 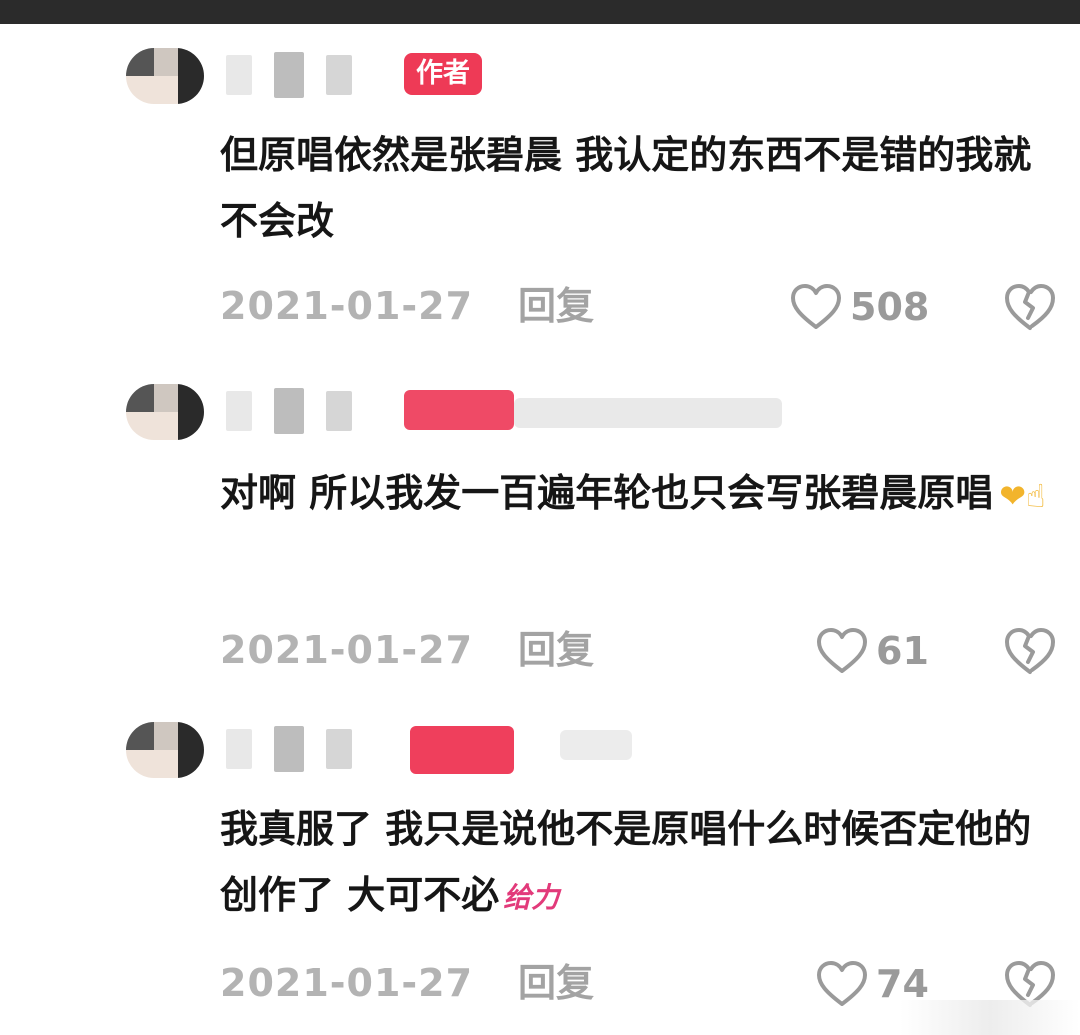 What do you see at coordinates (540, 12) in the screenshot?
I see `status-bar` at bounding box center [540, 12].